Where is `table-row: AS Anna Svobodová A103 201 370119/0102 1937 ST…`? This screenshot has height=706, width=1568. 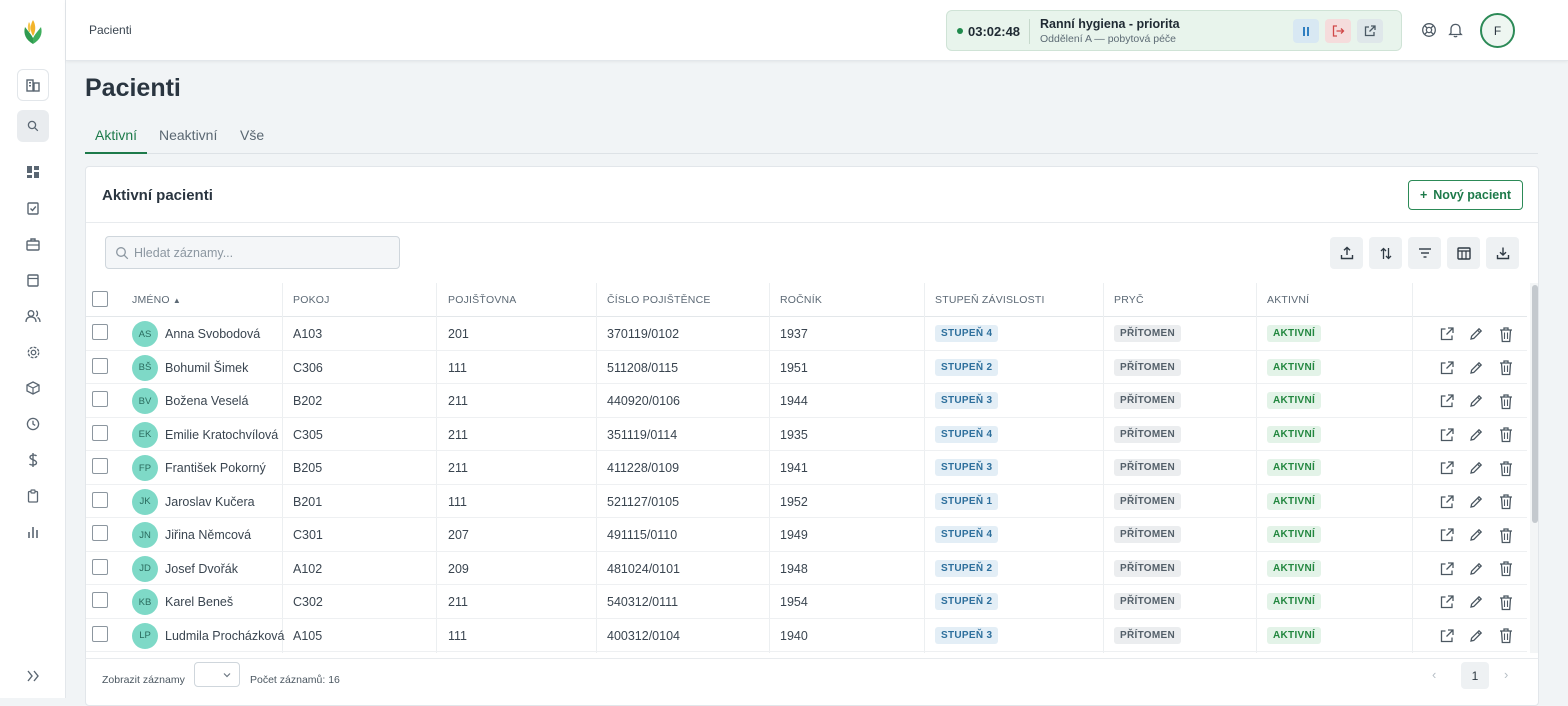
table-row: AS Anna Svobodová A103 201 370119/0102 1937 ST… is located at coordinates (806, 334).